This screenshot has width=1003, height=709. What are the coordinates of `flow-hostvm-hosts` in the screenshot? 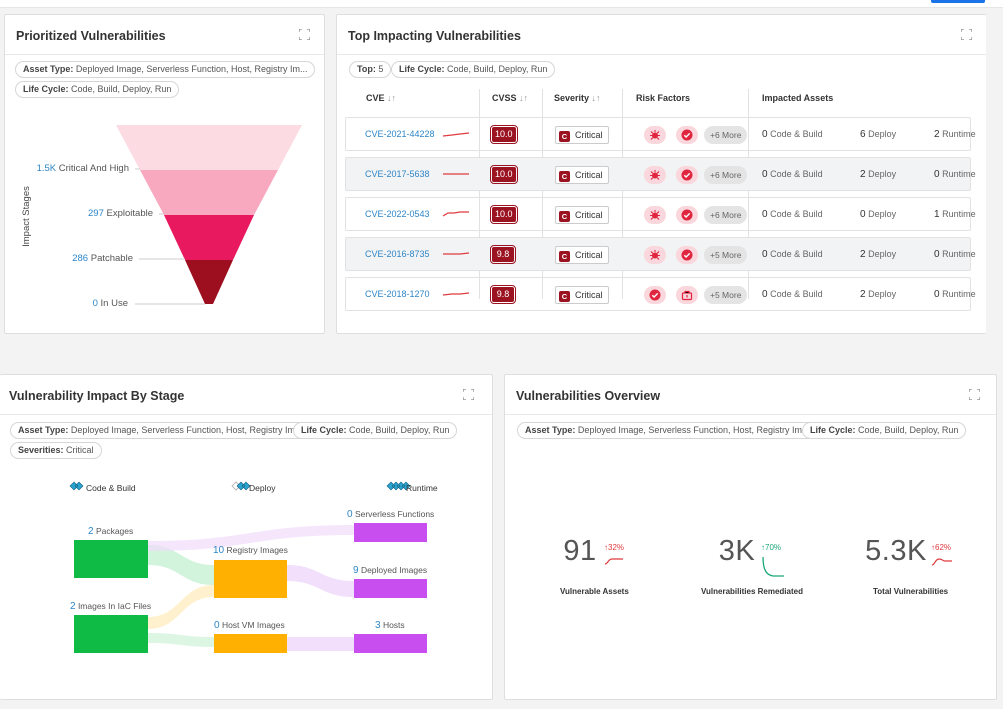 It's located at (320, 644).